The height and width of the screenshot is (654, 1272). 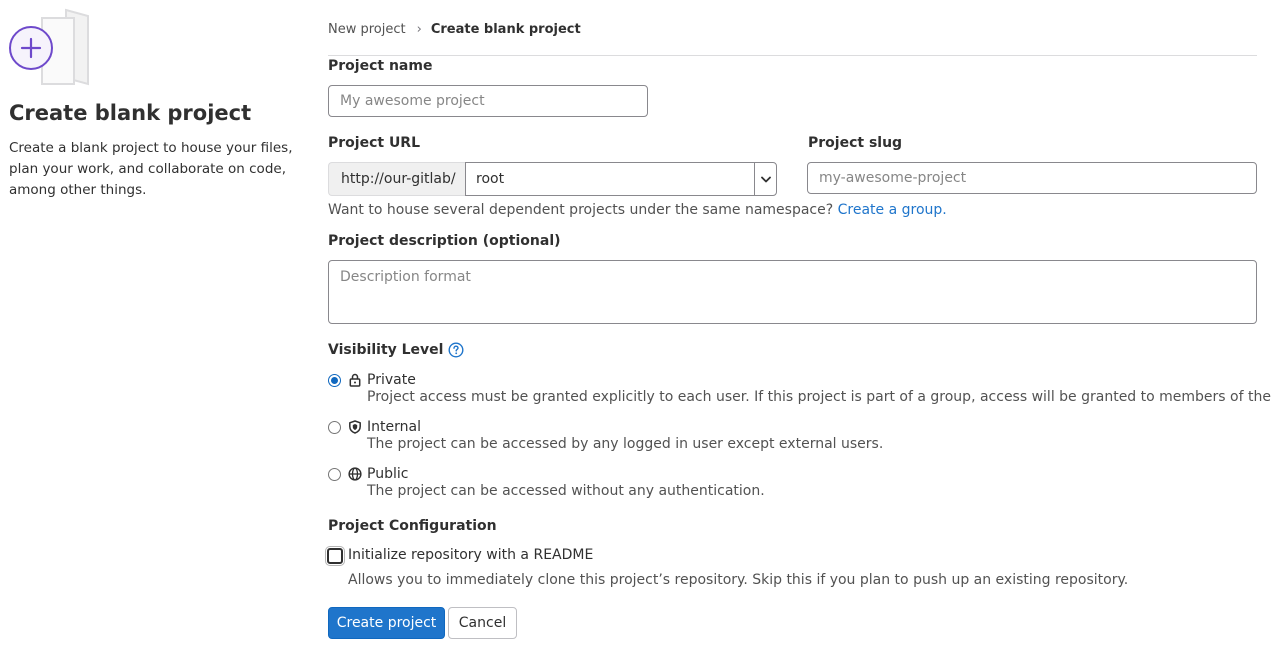 I want to click on public-option-title: Public, so click(x=388, y=474).